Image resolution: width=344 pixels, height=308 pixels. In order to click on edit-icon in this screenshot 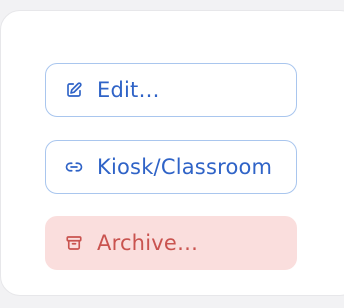, I will do `click(74, 90)`.